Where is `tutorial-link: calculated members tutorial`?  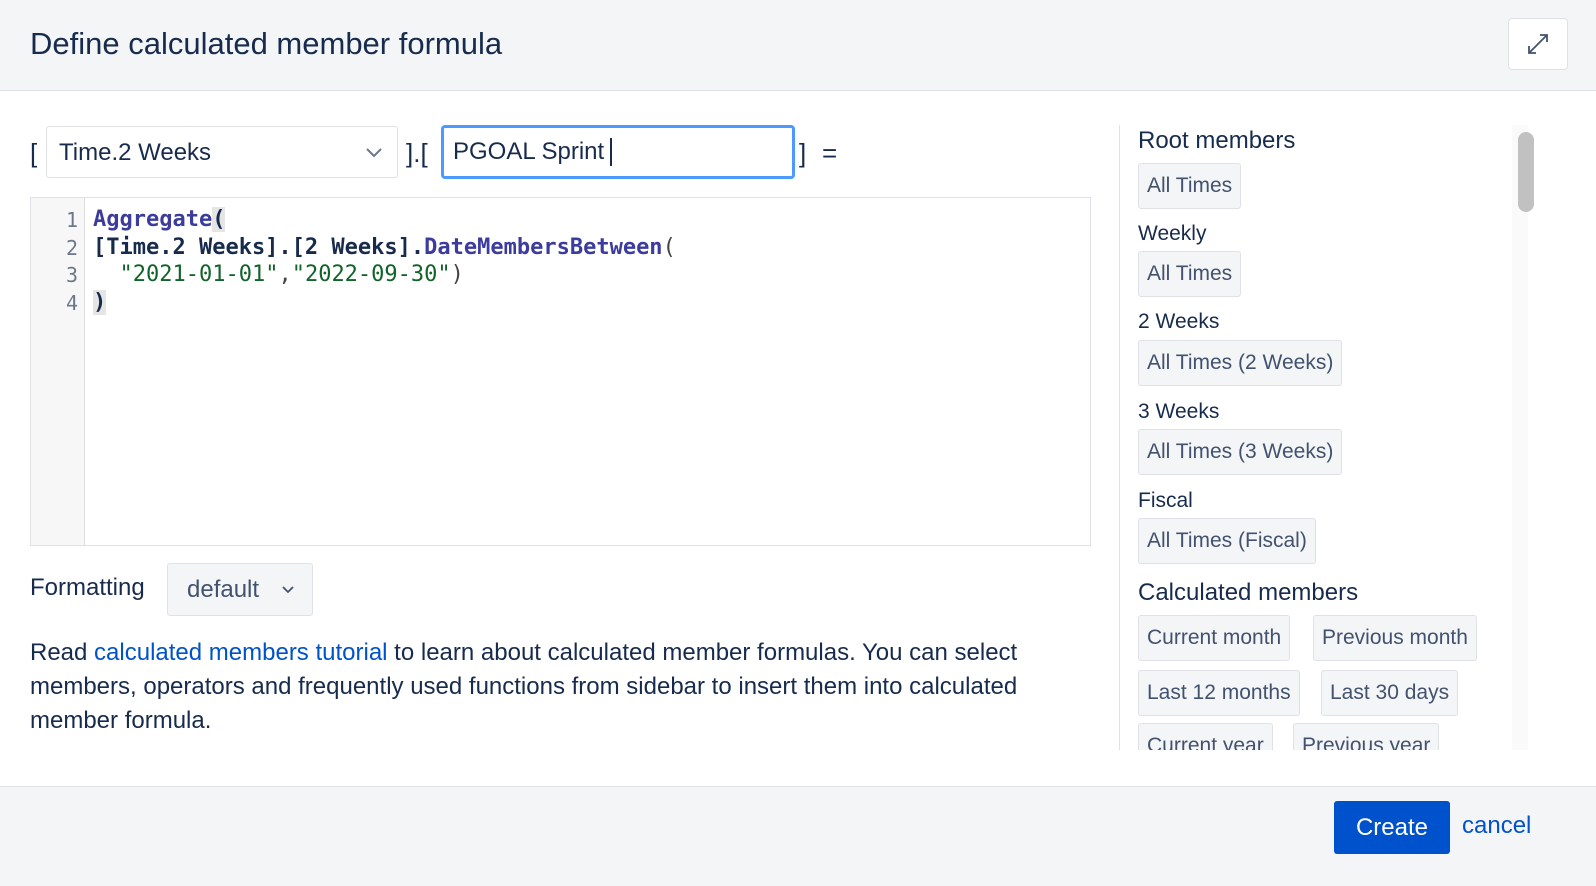 tutorial-link: calculated members tutorial is located at coordinates (240, 652).